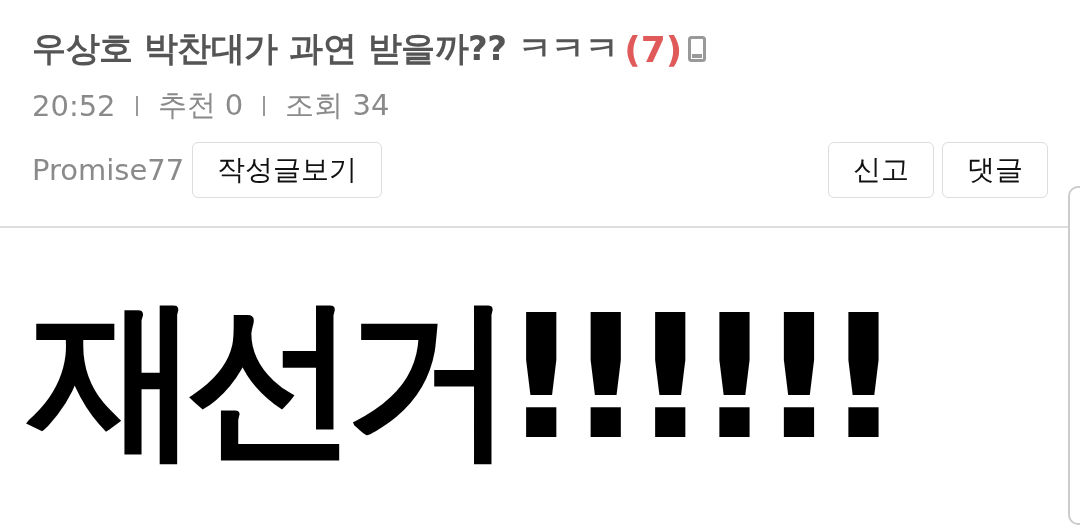  I want to click on post-meta: 추천 0, so click(200, 105).